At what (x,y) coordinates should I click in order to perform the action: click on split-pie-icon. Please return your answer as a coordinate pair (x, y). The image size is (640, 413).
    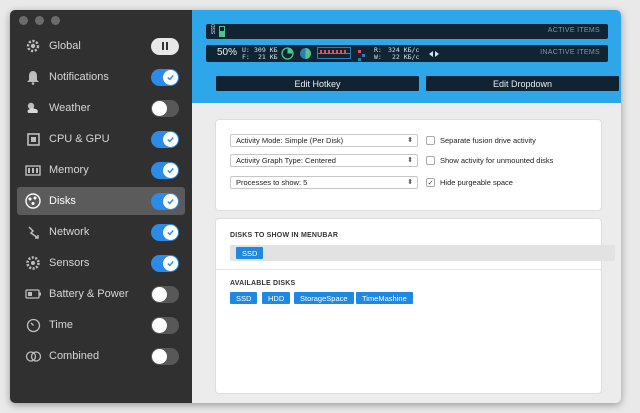
    Looking at the image, I should click on (305, 56).